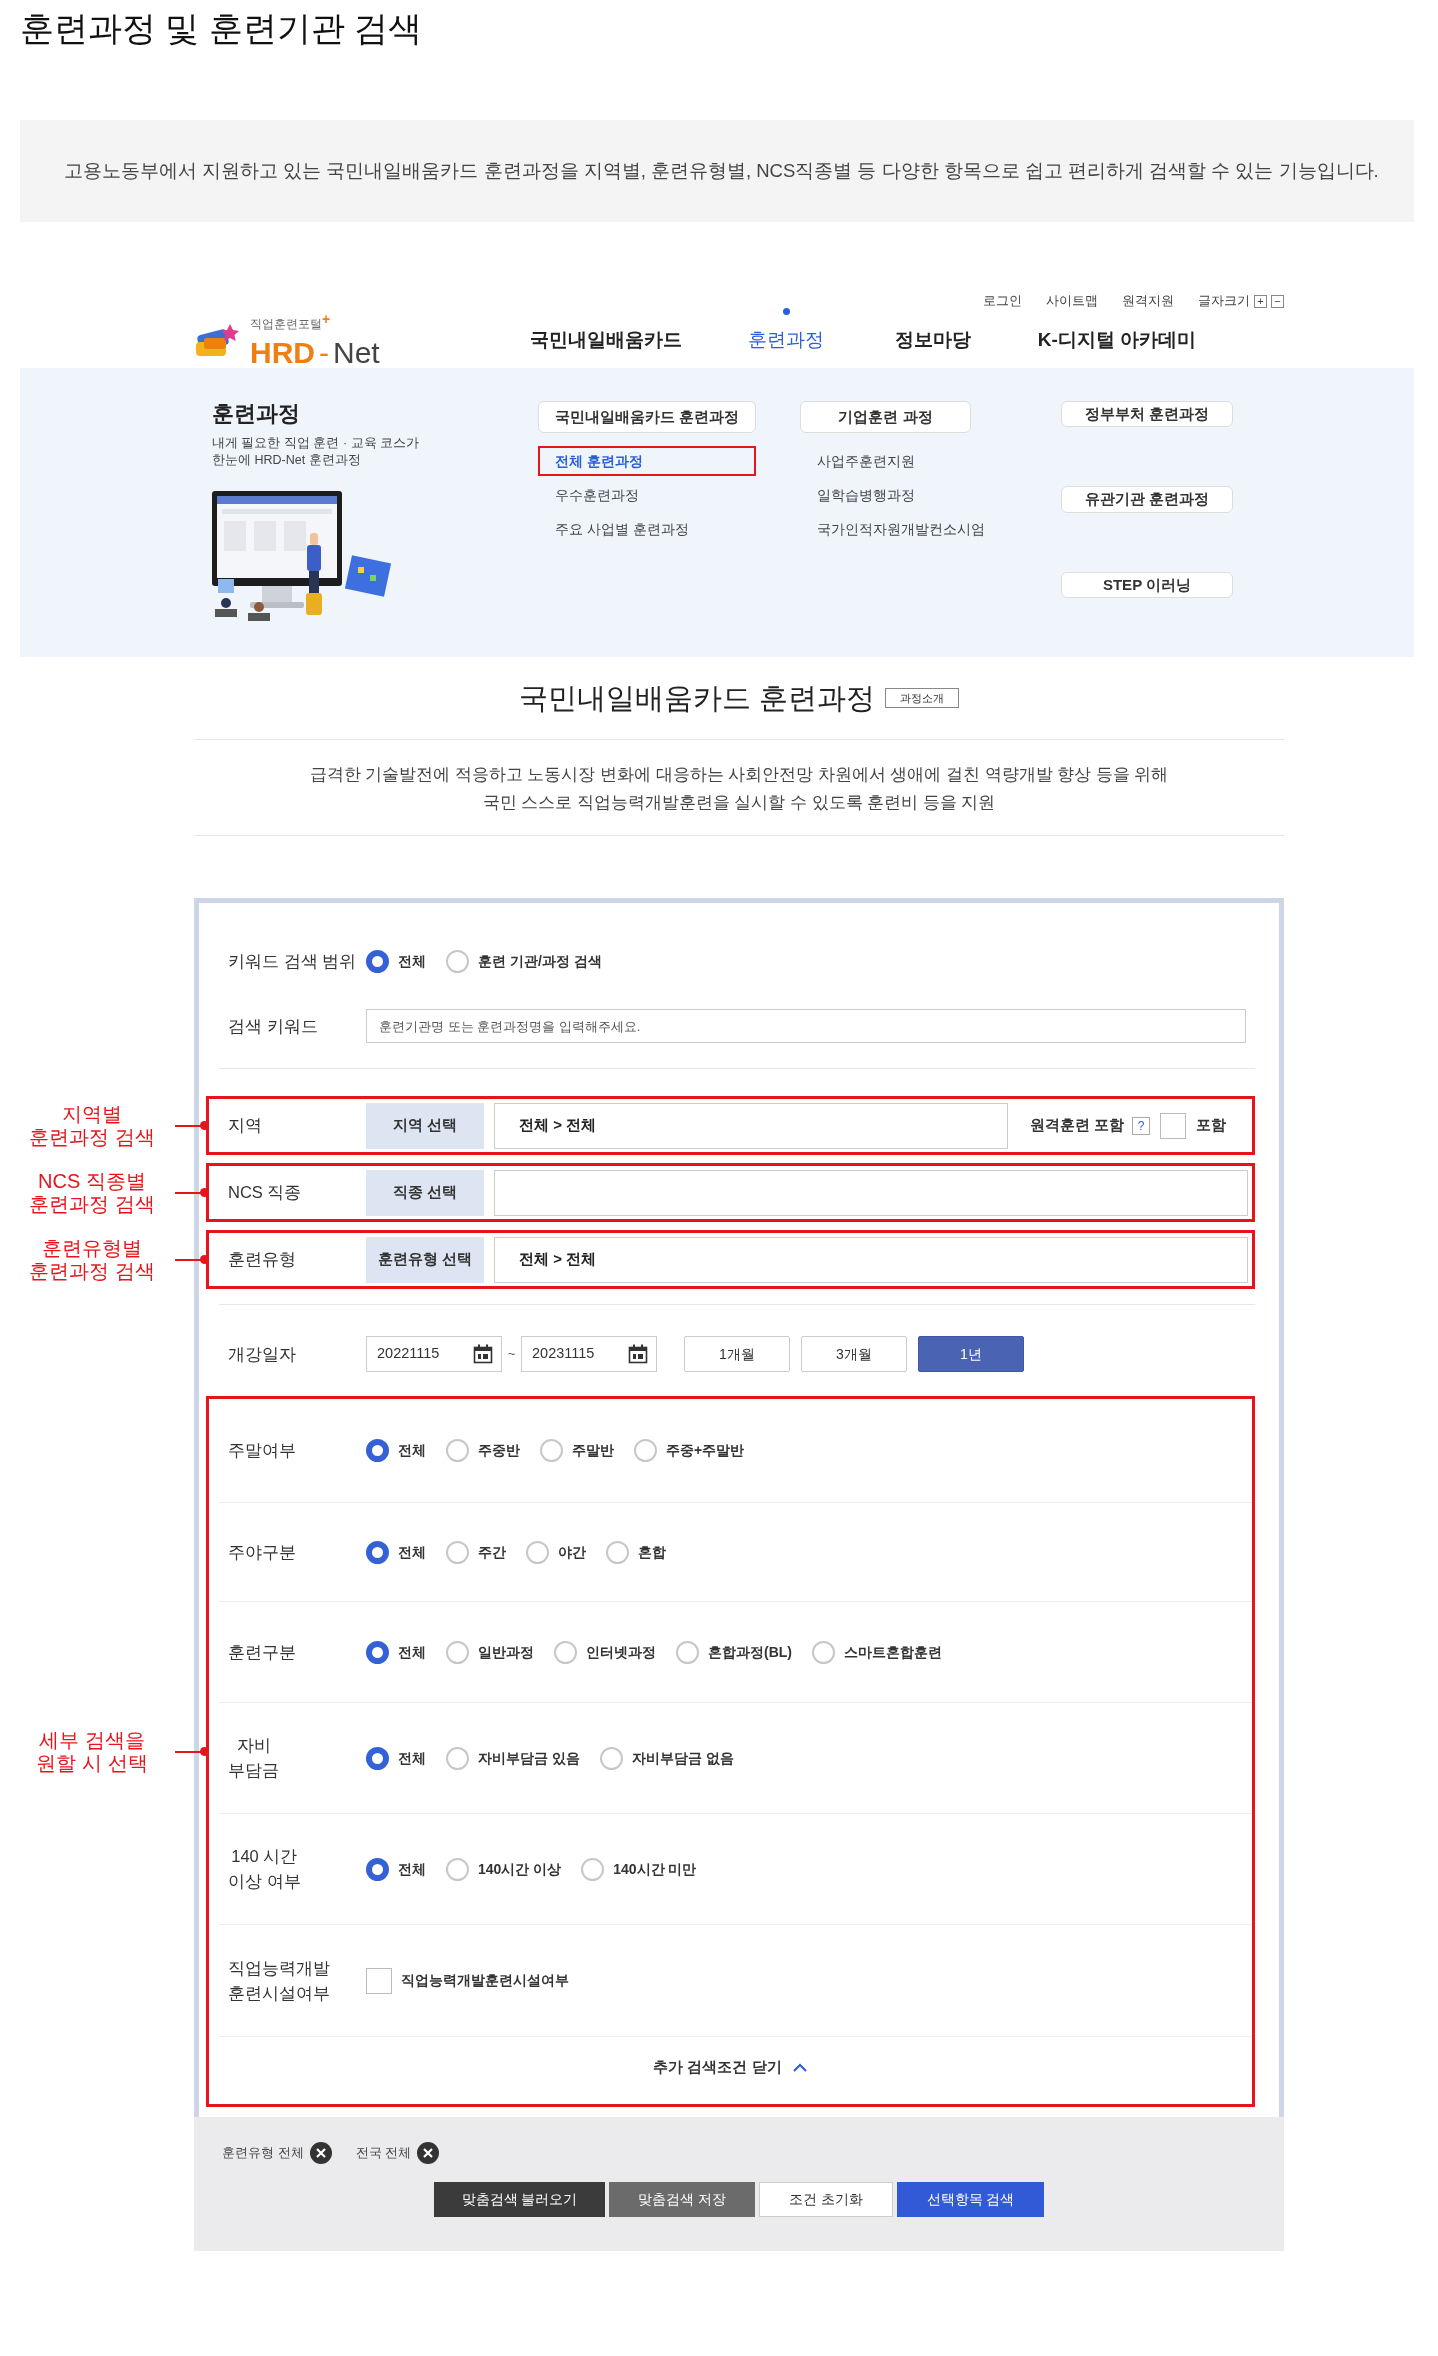 This screenshot has width=1438, height=2356. What do you see at coordinates (262, 1451) in the screenshot?
I see `field-label: 주말여부` at bounding box center [262, 1451].